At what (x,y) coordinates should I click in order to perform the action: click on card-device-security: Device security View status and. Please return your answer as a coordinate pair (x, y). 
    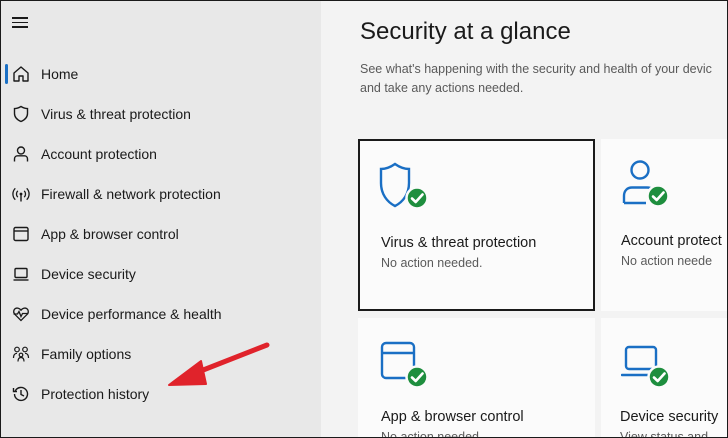
    Looking at the image, I should click on (664, 378).